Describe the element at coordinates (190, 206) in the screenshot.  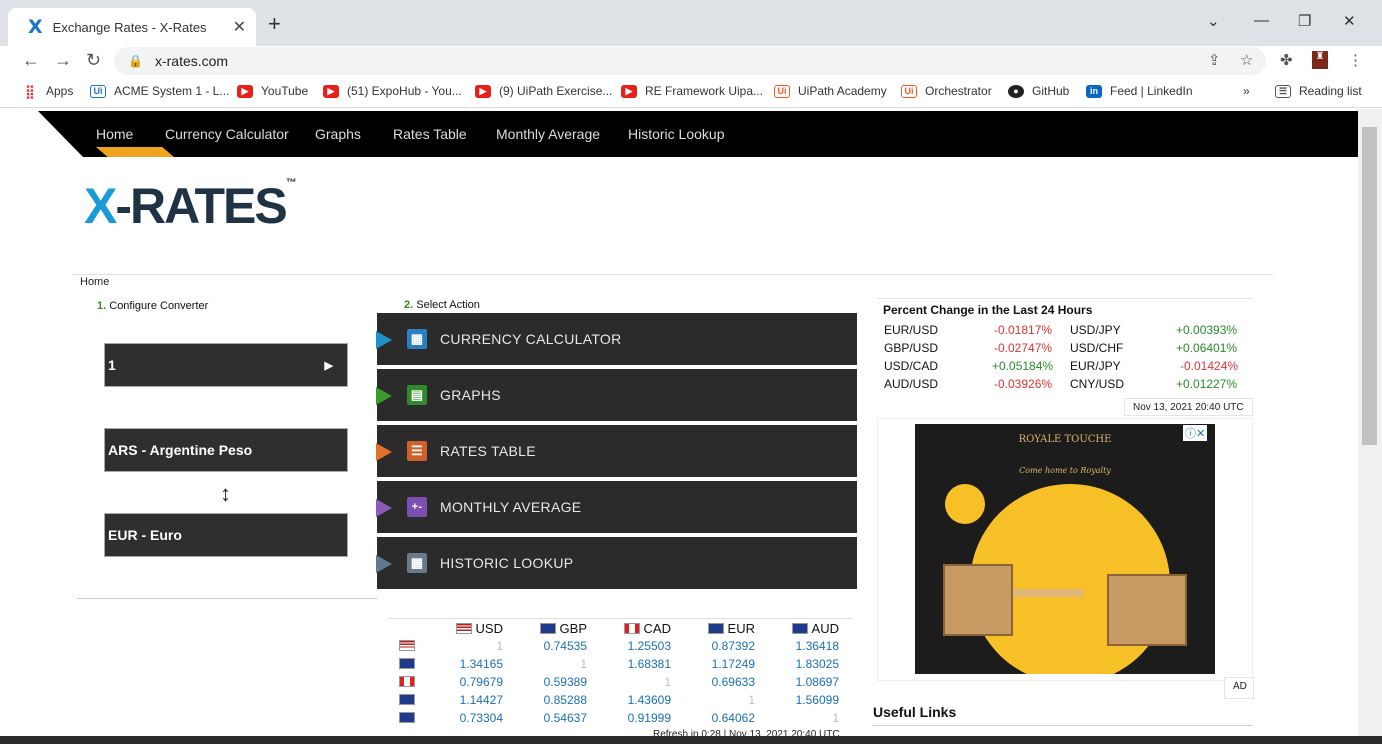
I see `xrates-logo: X-RATES™` at that location.